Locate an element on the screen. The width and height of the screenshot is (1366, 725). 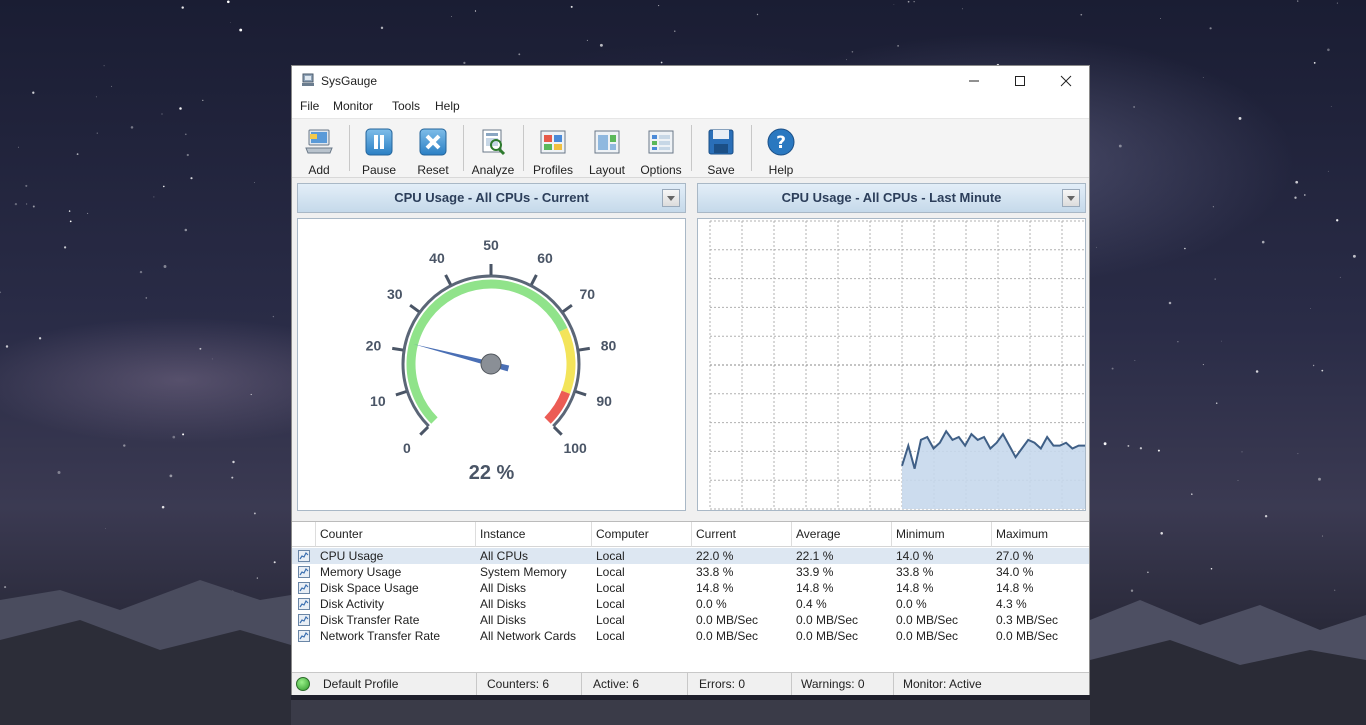
analyze-button: Analyze is located at coordinates (493, 150).